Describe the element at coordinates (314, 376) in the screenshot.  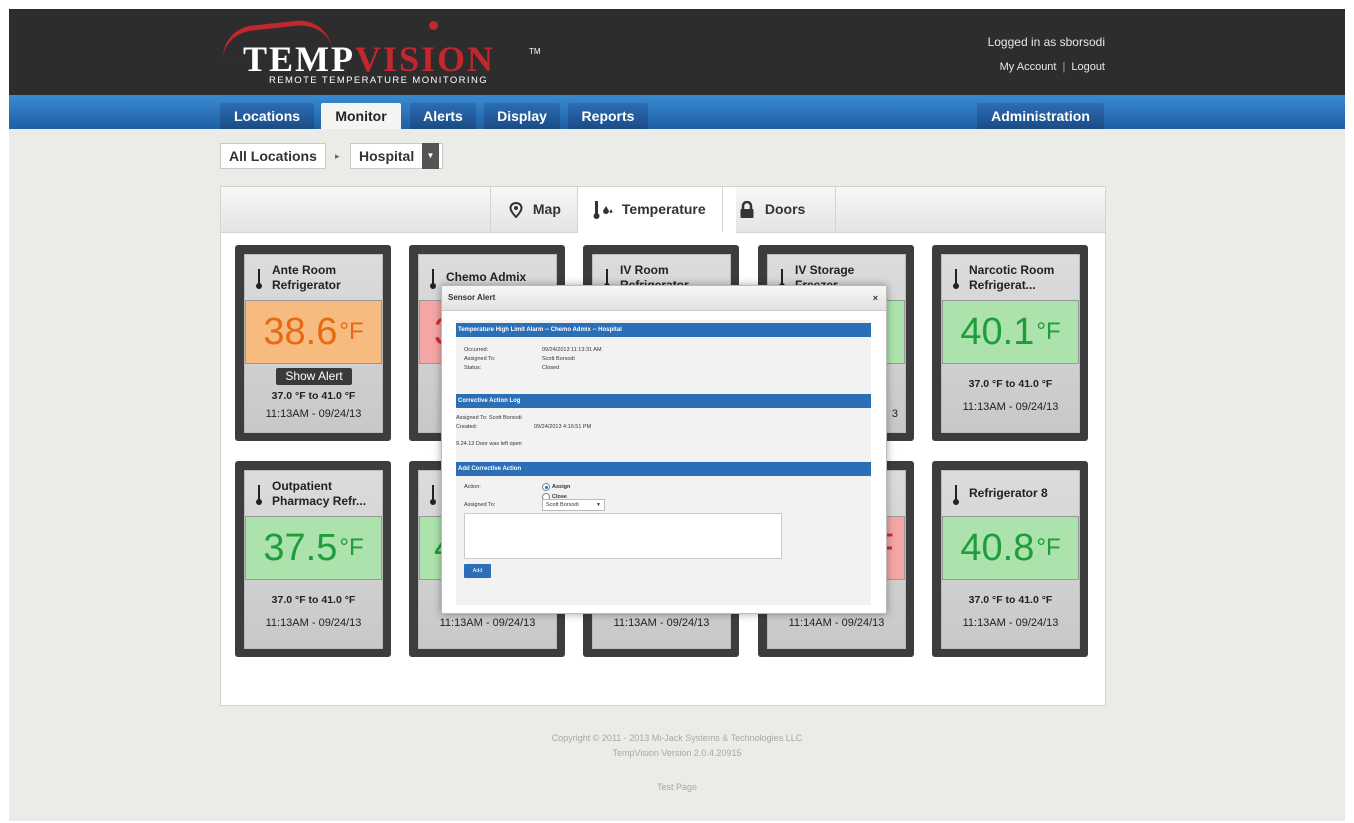
I see `show-alert-button: Show Alert` at that location.